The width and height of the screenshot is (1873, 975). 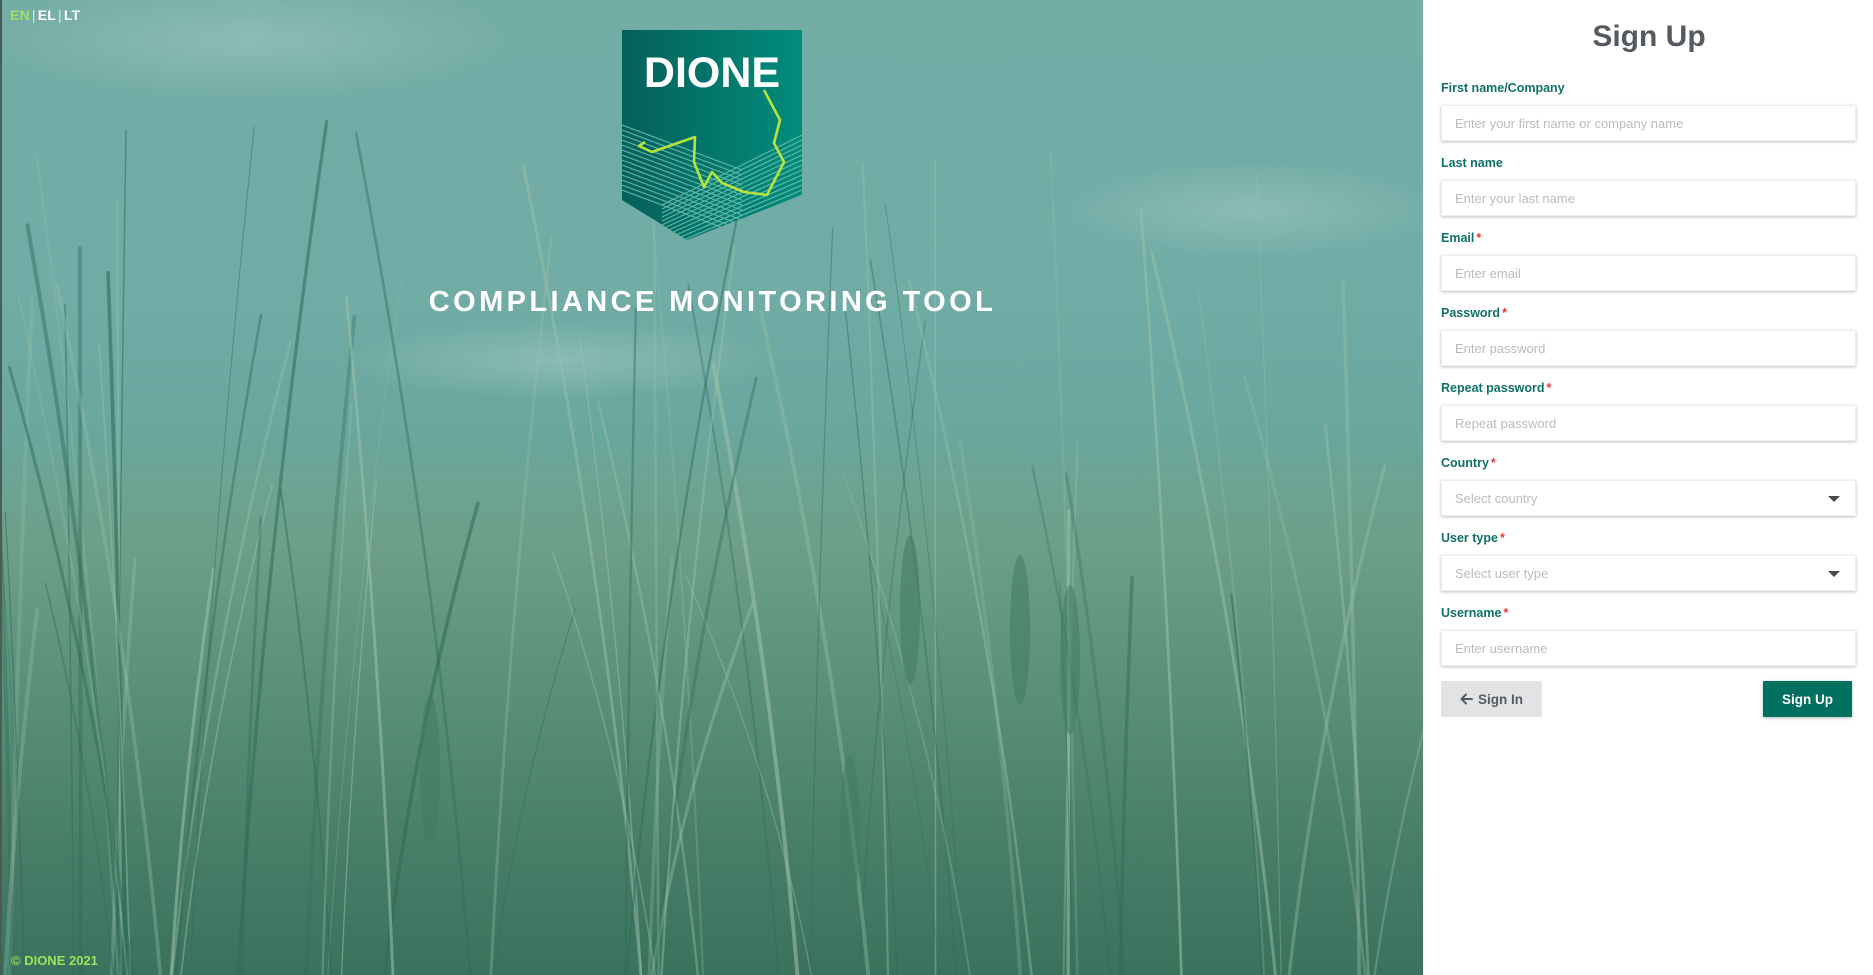 I want to click on first-name-input, so click(x=1648, y=123).